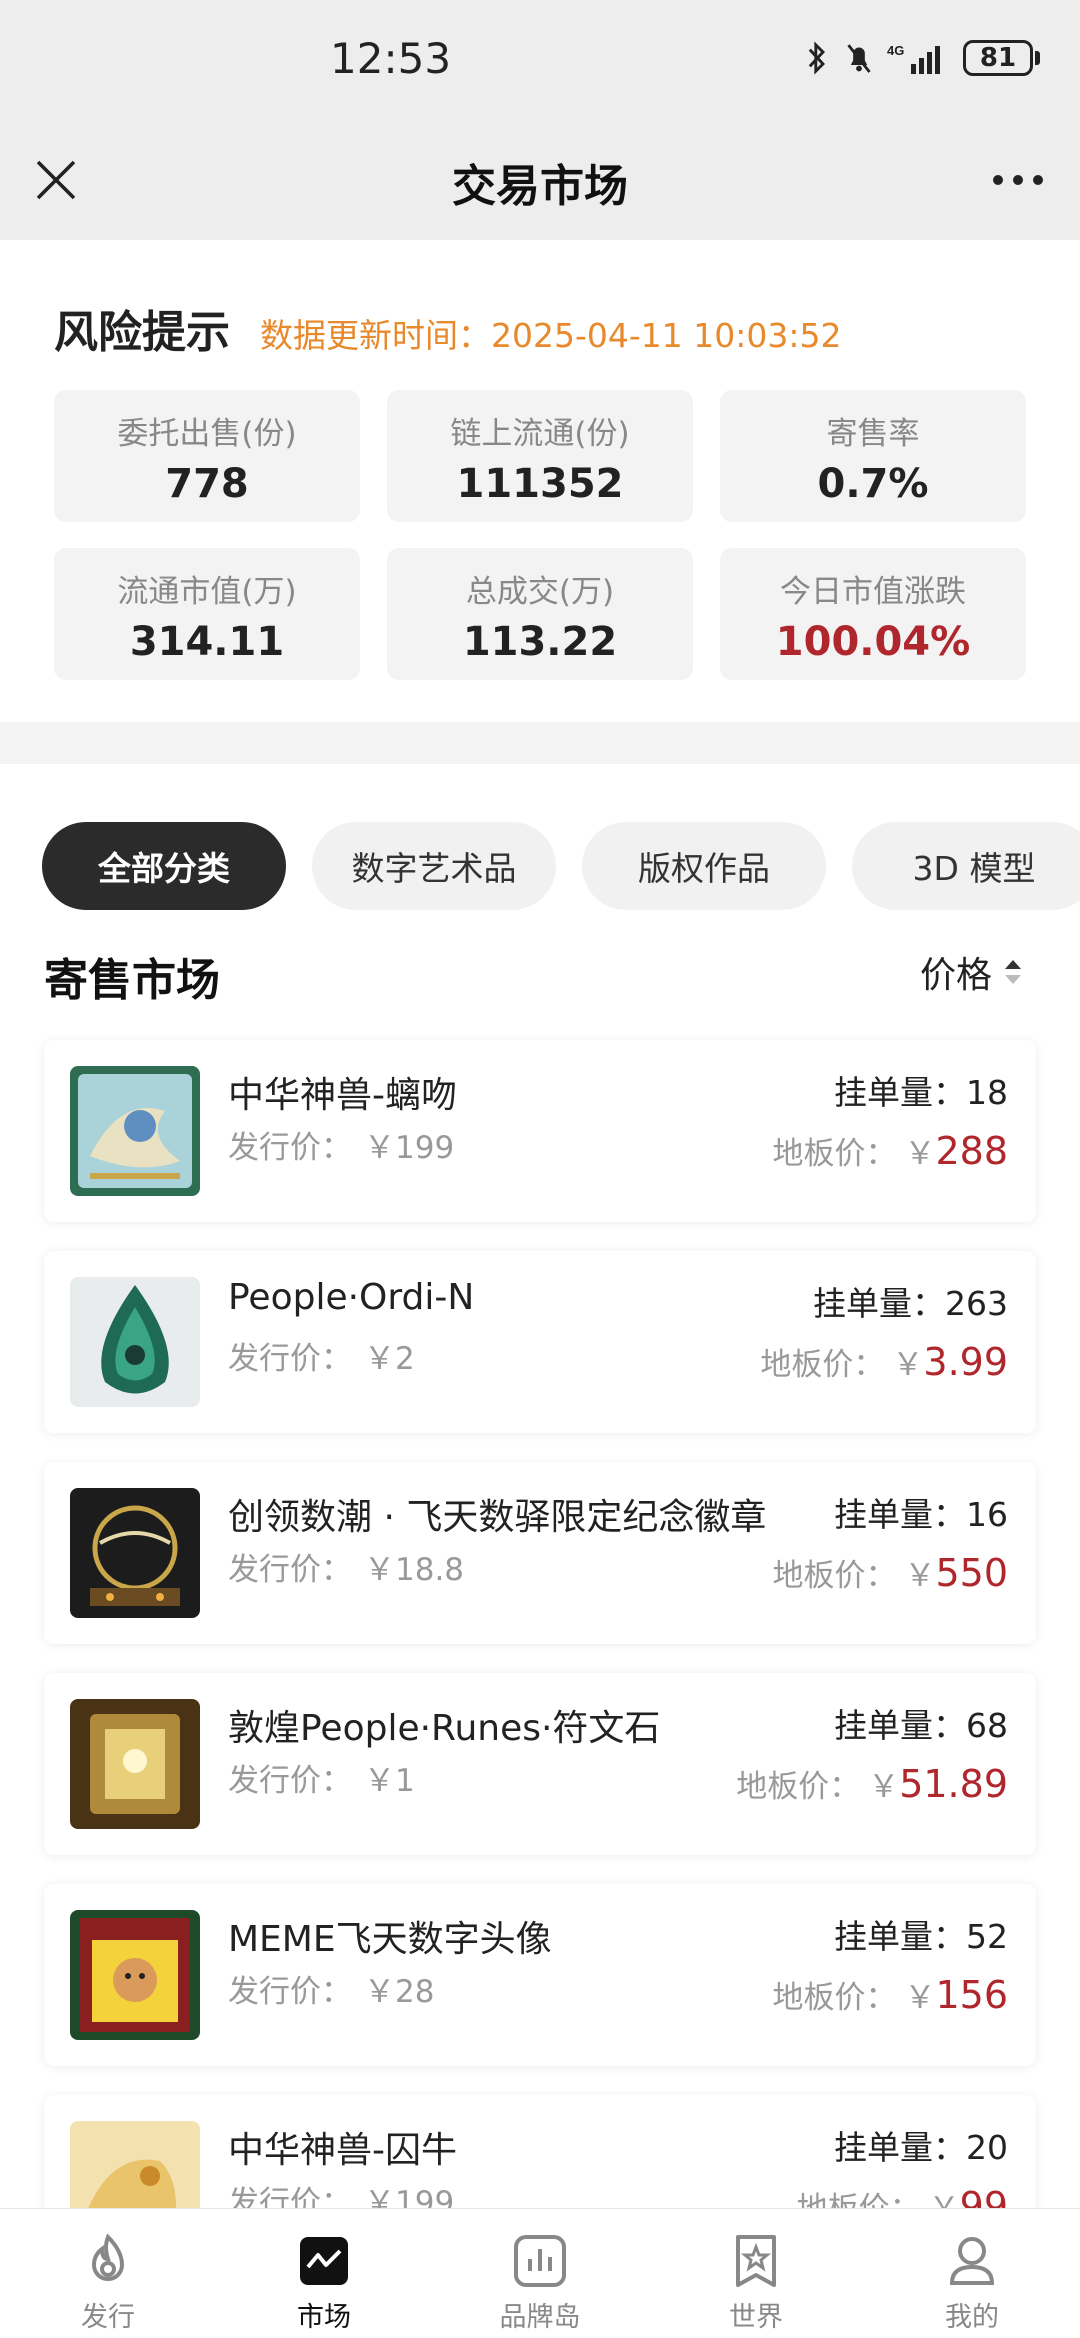 The image size is (1080, 2338). What do you see at coordinates (540, 1342) in the screenshot?
I see `list-item: People·Ordi-N 发行价： ￥2 挂单量：263 地板价： ￥3.99` at bounding box center [540, 1342].